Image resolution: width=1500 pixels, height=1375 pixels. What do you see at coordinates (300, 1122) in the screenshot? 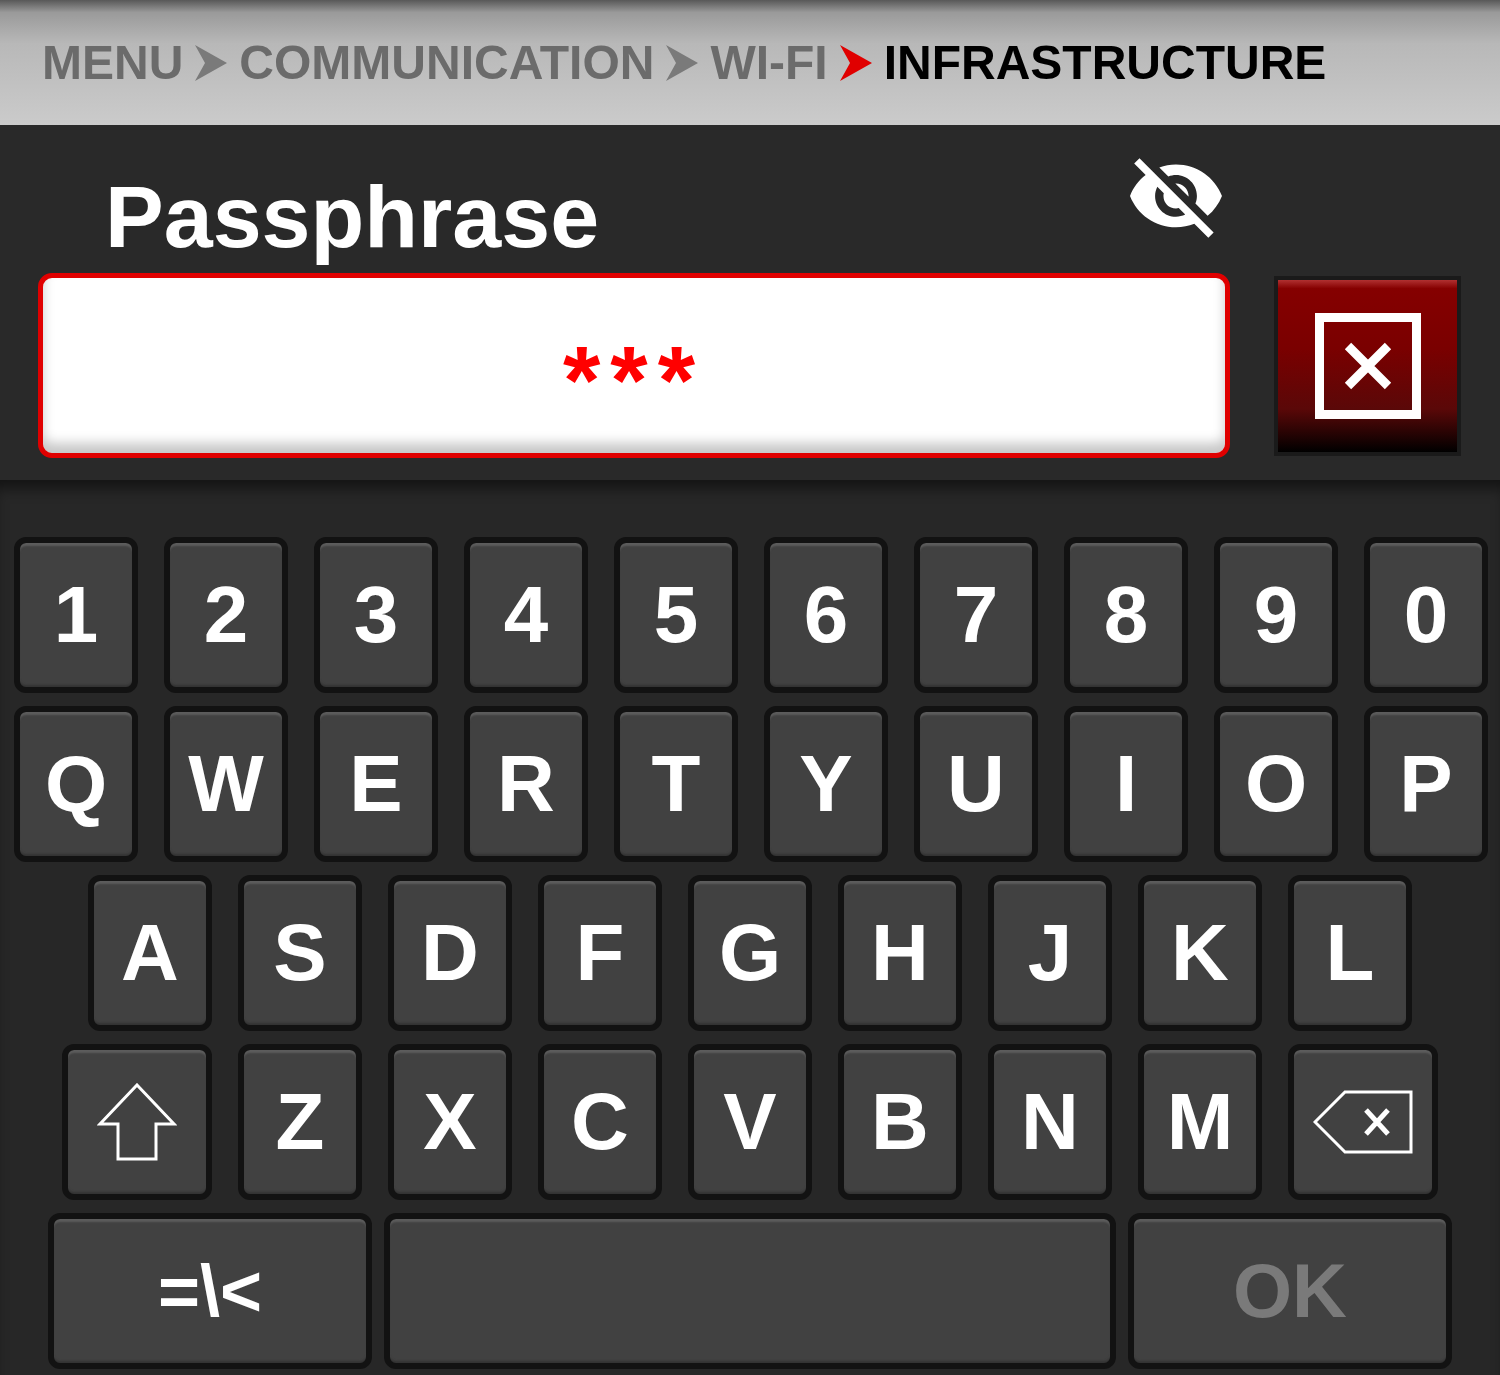
I see `keyboard-key: Z` at bounding box center [300, 1122].